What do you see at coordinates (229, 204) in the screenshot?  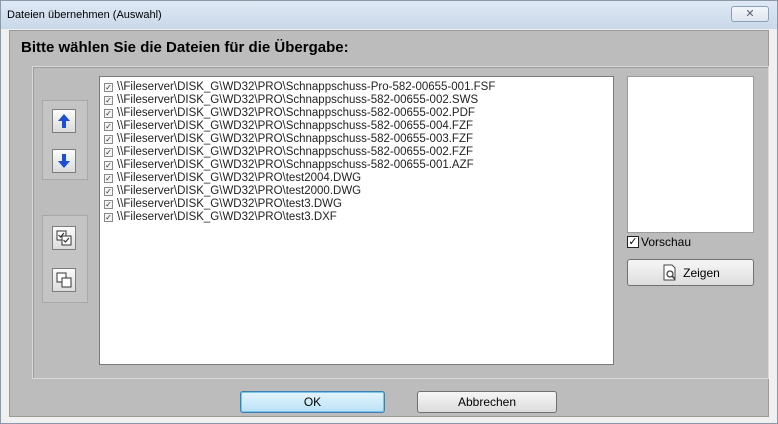 I see `file-path: \\Fileserver\DISK_G\WD32\PRO\test3.DWG` at bounding box center [229, 204].